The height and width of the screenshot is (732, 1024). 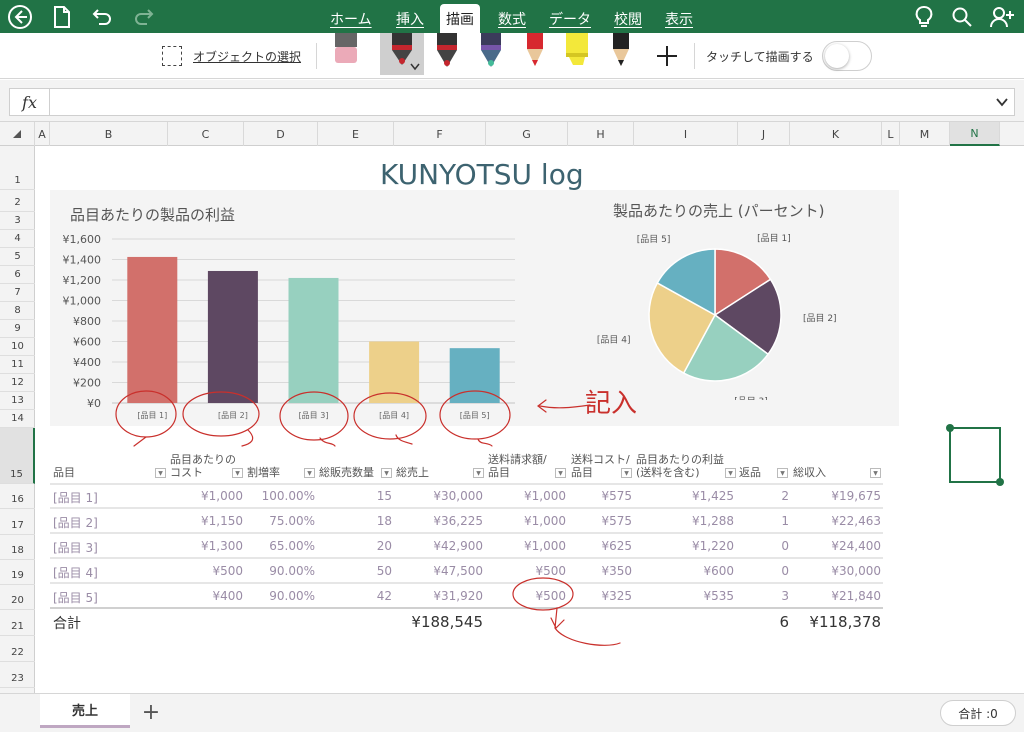 I want to click on cell-units: 50, so click(x=353, y=571).